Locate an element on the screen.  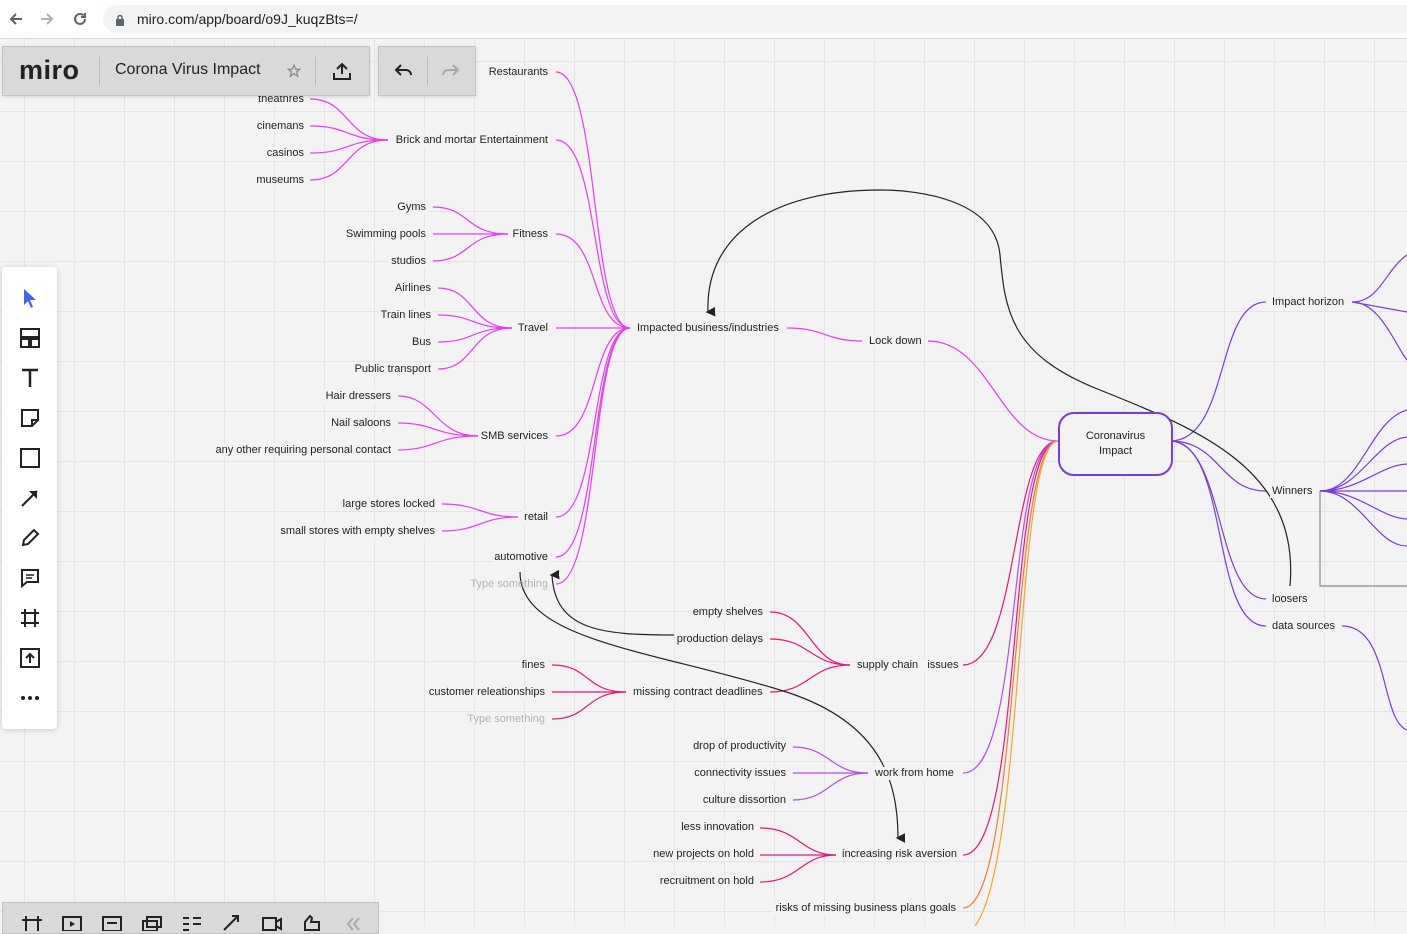
node-cinemans: cinemans is located at coordinates (280, 126).